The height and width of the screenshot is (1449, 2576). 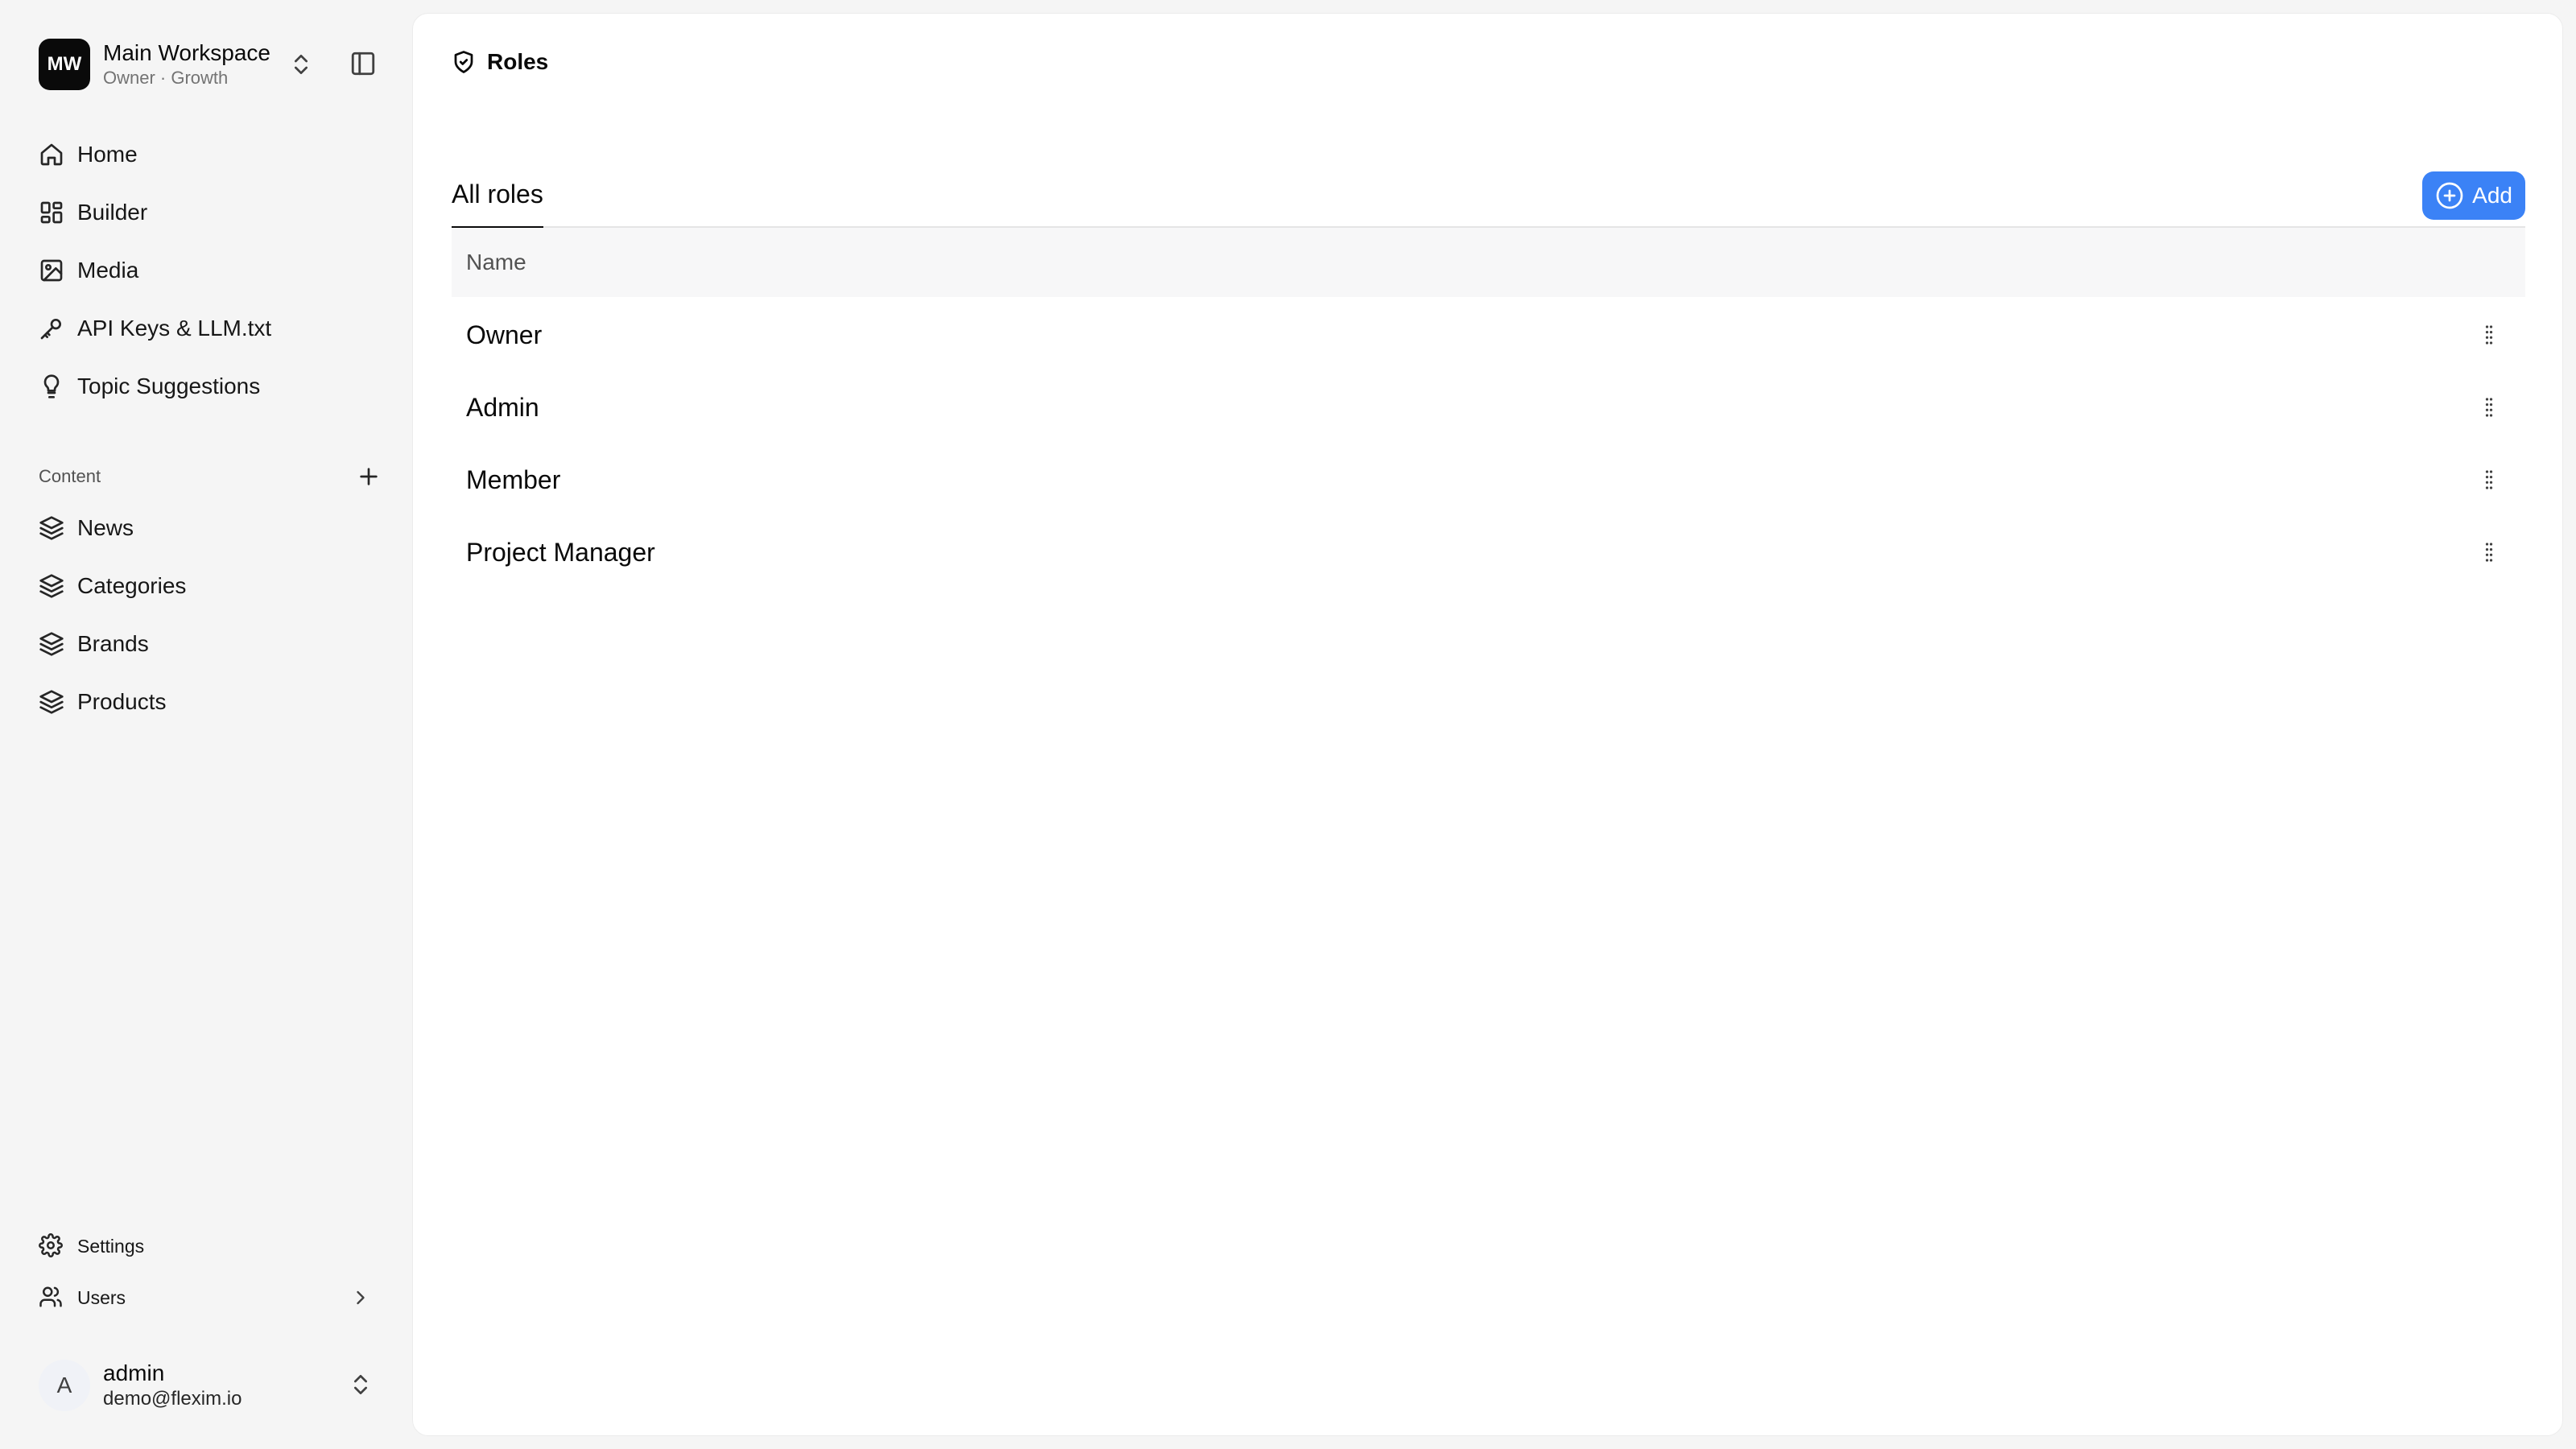 I want to click on sidebar-toggle-icon, so click(x=363, y=63).